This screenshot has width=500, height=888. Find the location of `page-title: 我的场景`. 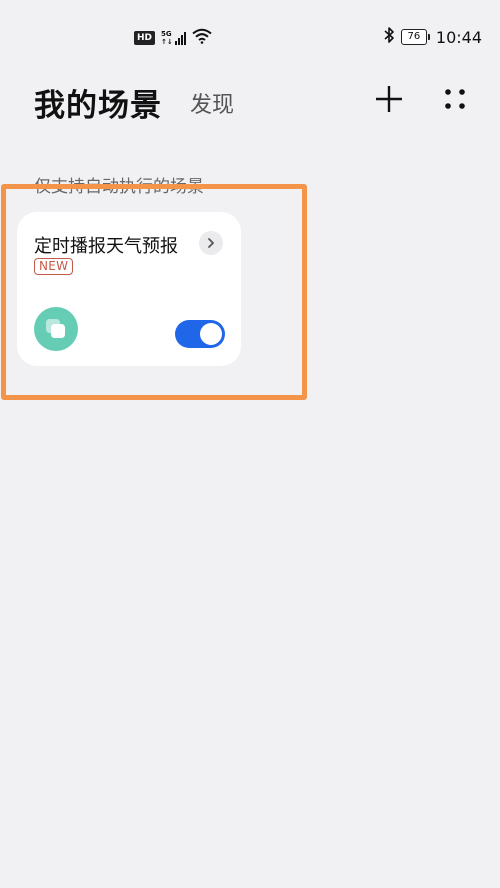

page-title: 我的场景 is located at coordinates (98, 106).